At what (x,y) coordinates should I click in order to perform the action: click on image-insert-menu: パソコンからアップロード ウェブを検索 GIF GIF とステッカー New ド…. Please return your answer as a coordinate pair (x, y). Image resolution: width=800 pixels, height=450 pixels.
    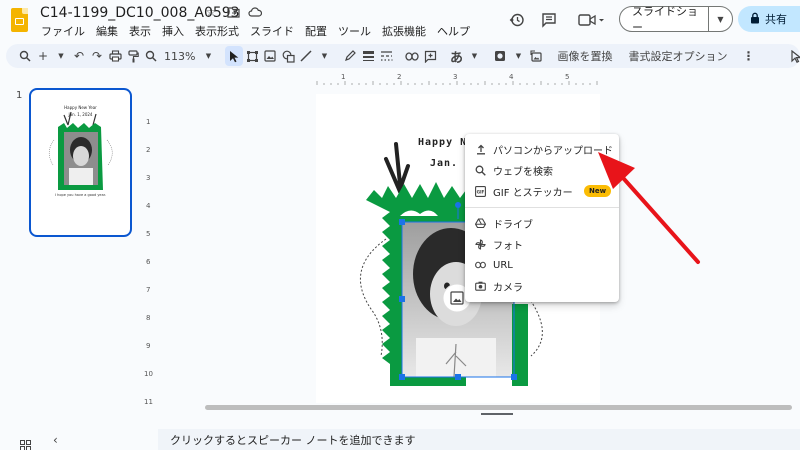
    Looking at the image, I should click on (542, 218).